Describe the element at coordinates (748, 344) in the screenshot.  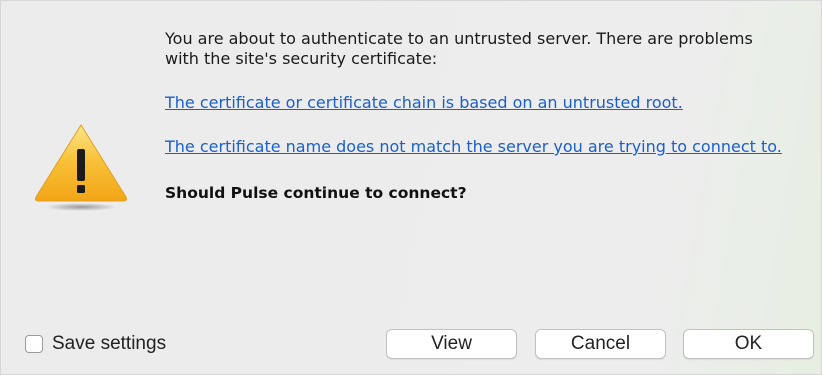
I see `ok-button: OK` at that location.